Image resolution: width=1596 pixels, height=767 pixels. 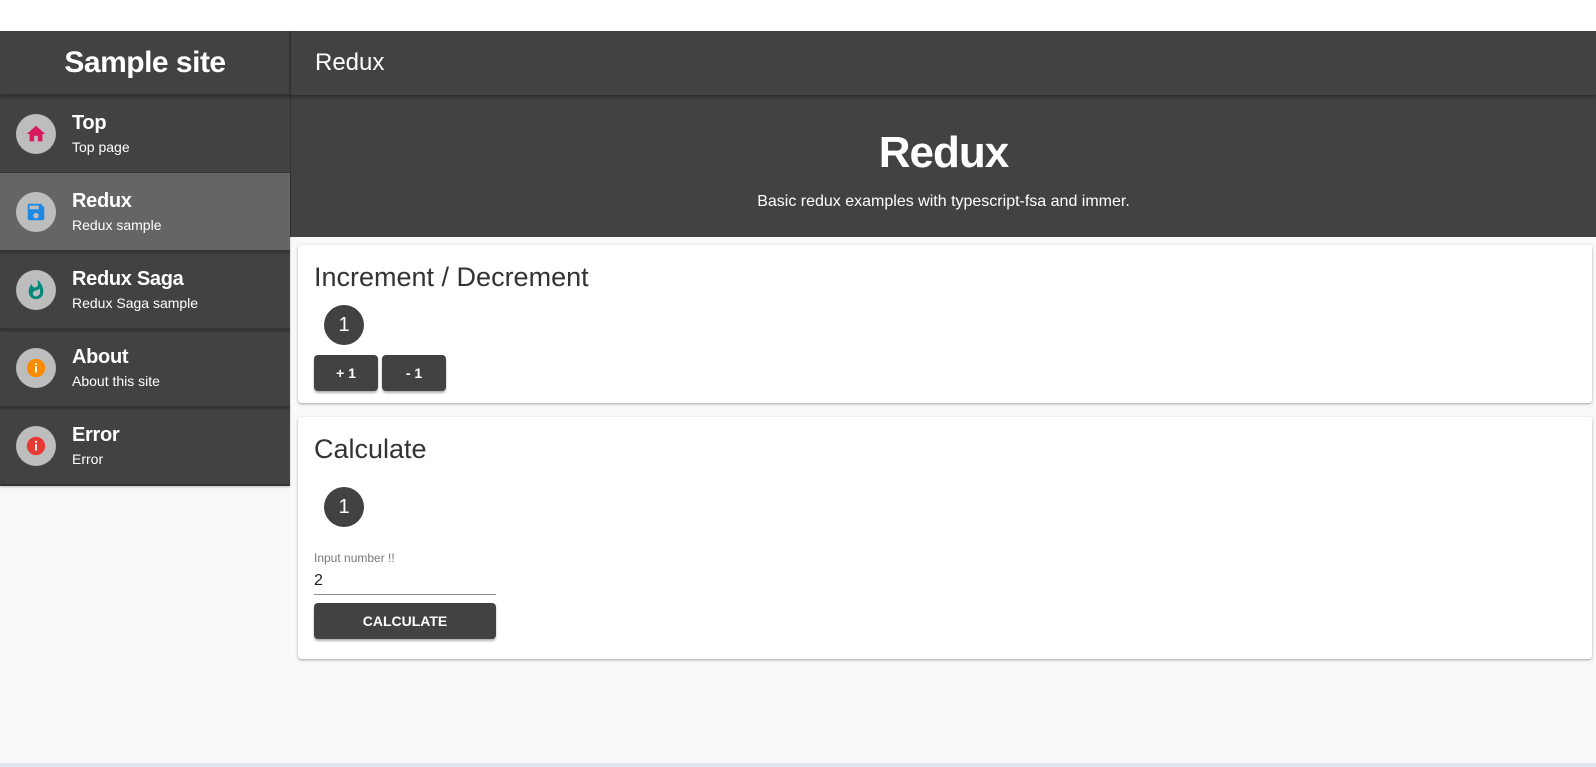 What do you see at coordinates (145, 368) in the screenshot?
I see `sidebar-item-about: About About this site` at bounding box center [145, 368].